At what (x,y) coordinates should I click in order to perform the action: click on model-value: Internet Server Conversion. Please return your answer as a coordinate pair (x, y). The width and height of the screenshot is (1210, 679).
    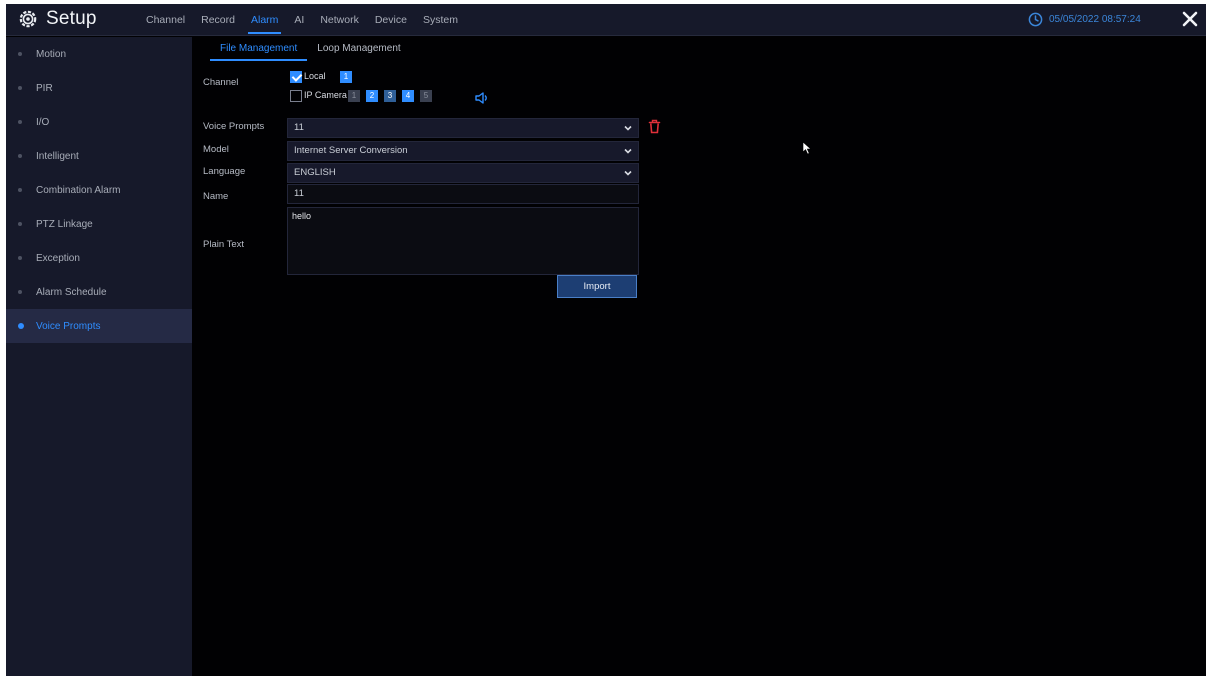
    Looking at the image, I should click on (351, 150).